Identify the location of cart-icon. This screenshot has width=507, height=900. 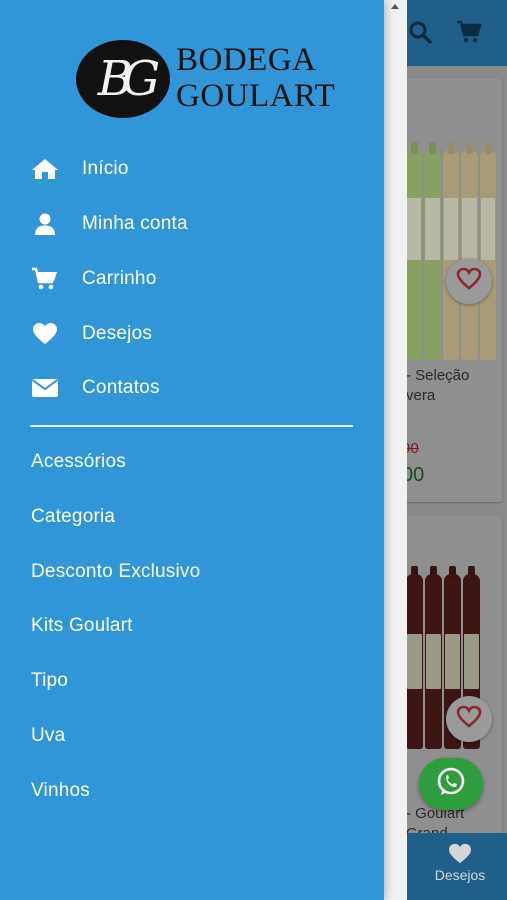
(45, 279).